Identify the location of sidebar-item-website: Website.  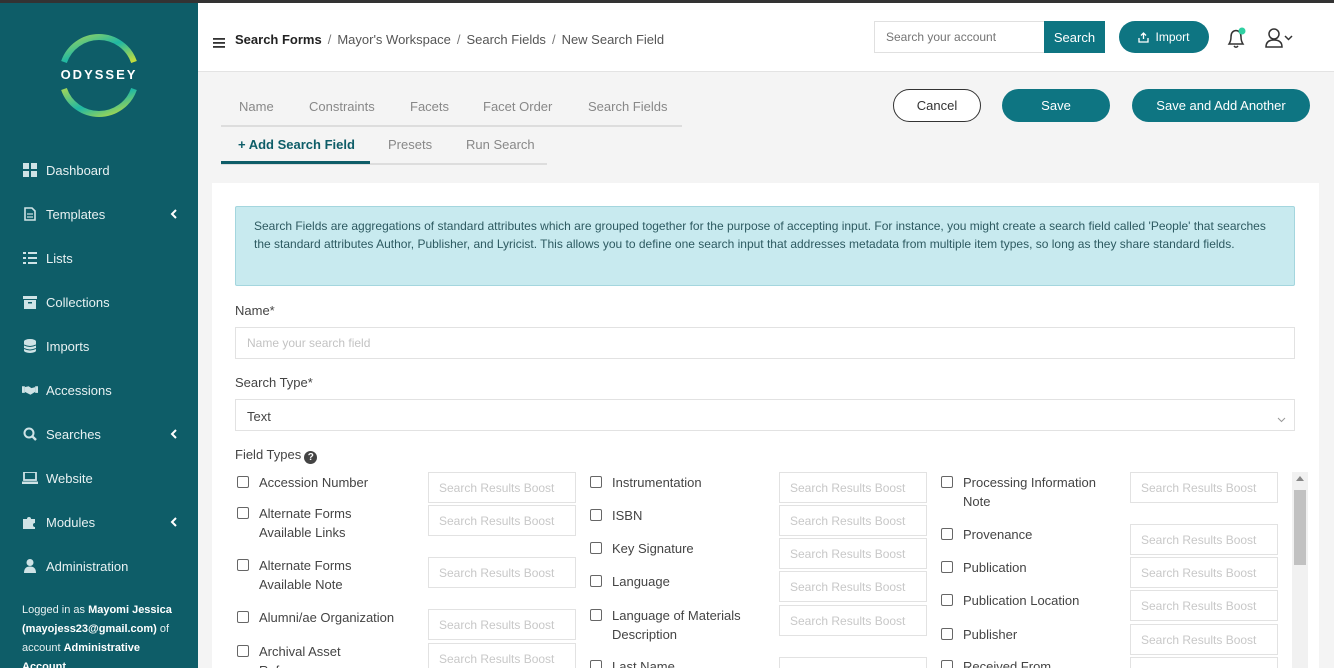
(106, 478).